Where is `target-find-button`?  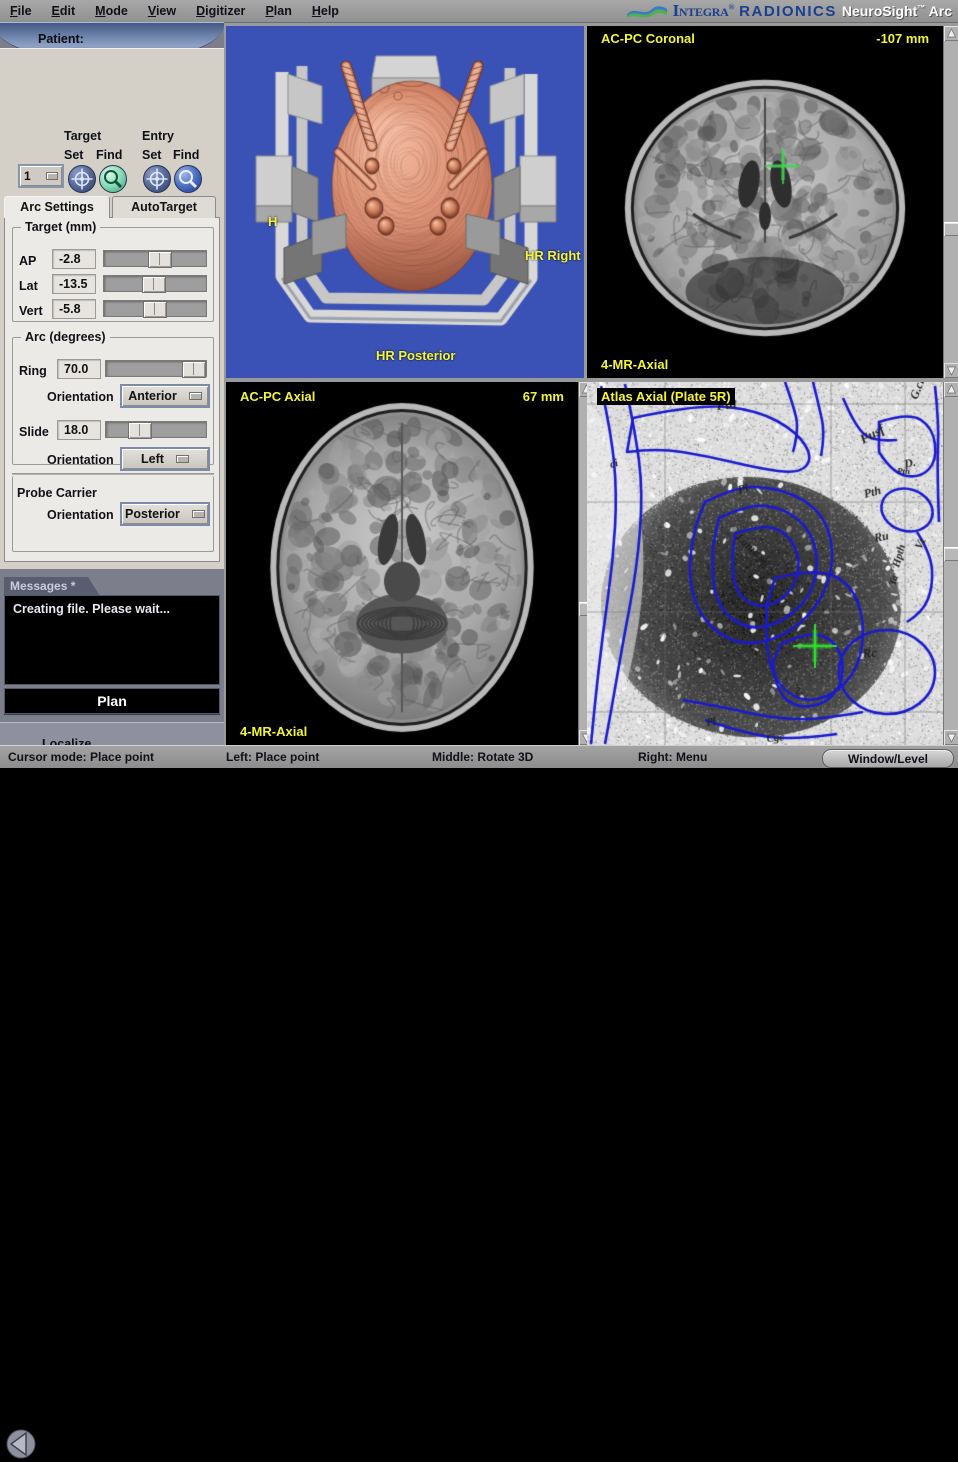
target-find-button is located at coordinates (113, 179).